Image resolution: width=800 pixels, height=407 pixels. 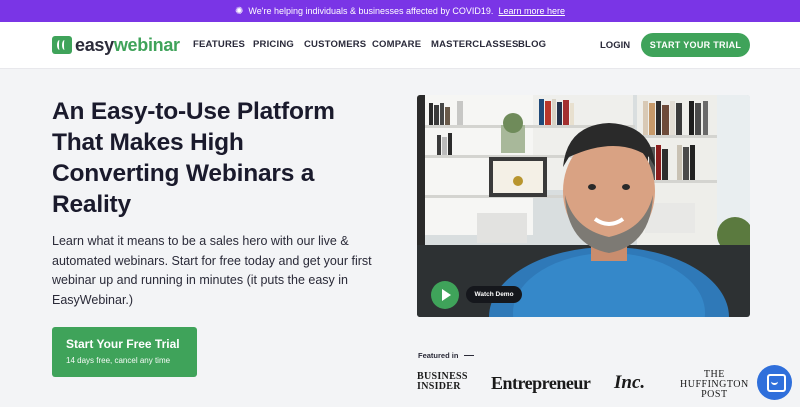 I want to click on nav-item-features: FEATURES, so click(x=219, y=44).